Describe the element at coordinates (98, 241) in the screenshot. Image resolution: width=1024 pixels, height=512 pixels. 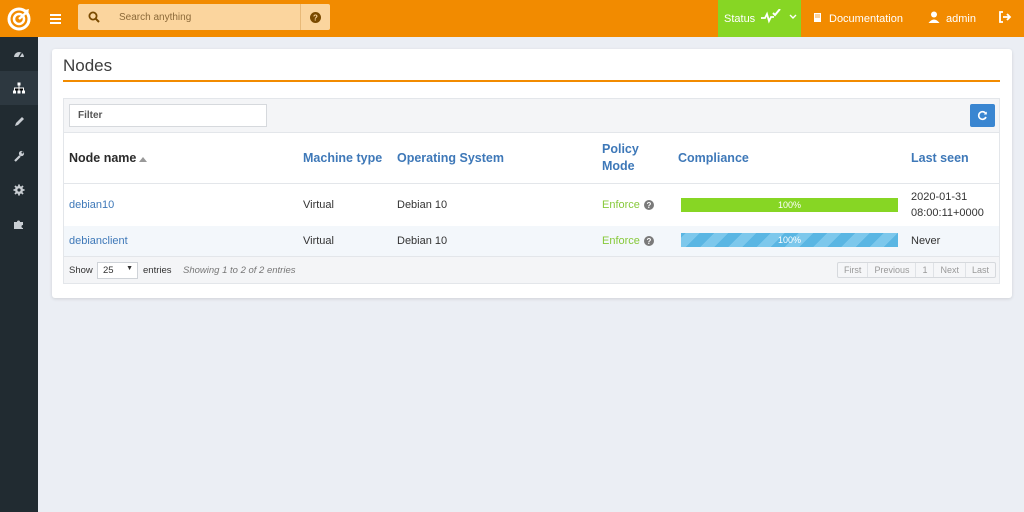
I see `node-name-link: debianclient` at that location.